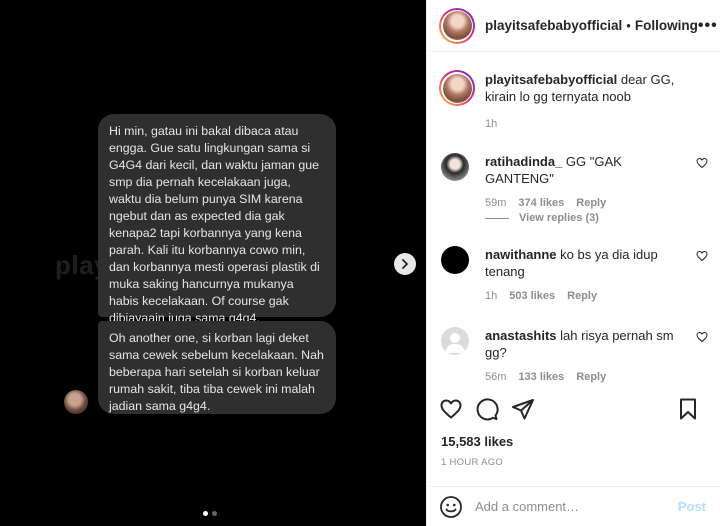 Image resolution: width=720 pixels, height=526 pixels. I want to click on replies-divider, so click(497, 218).